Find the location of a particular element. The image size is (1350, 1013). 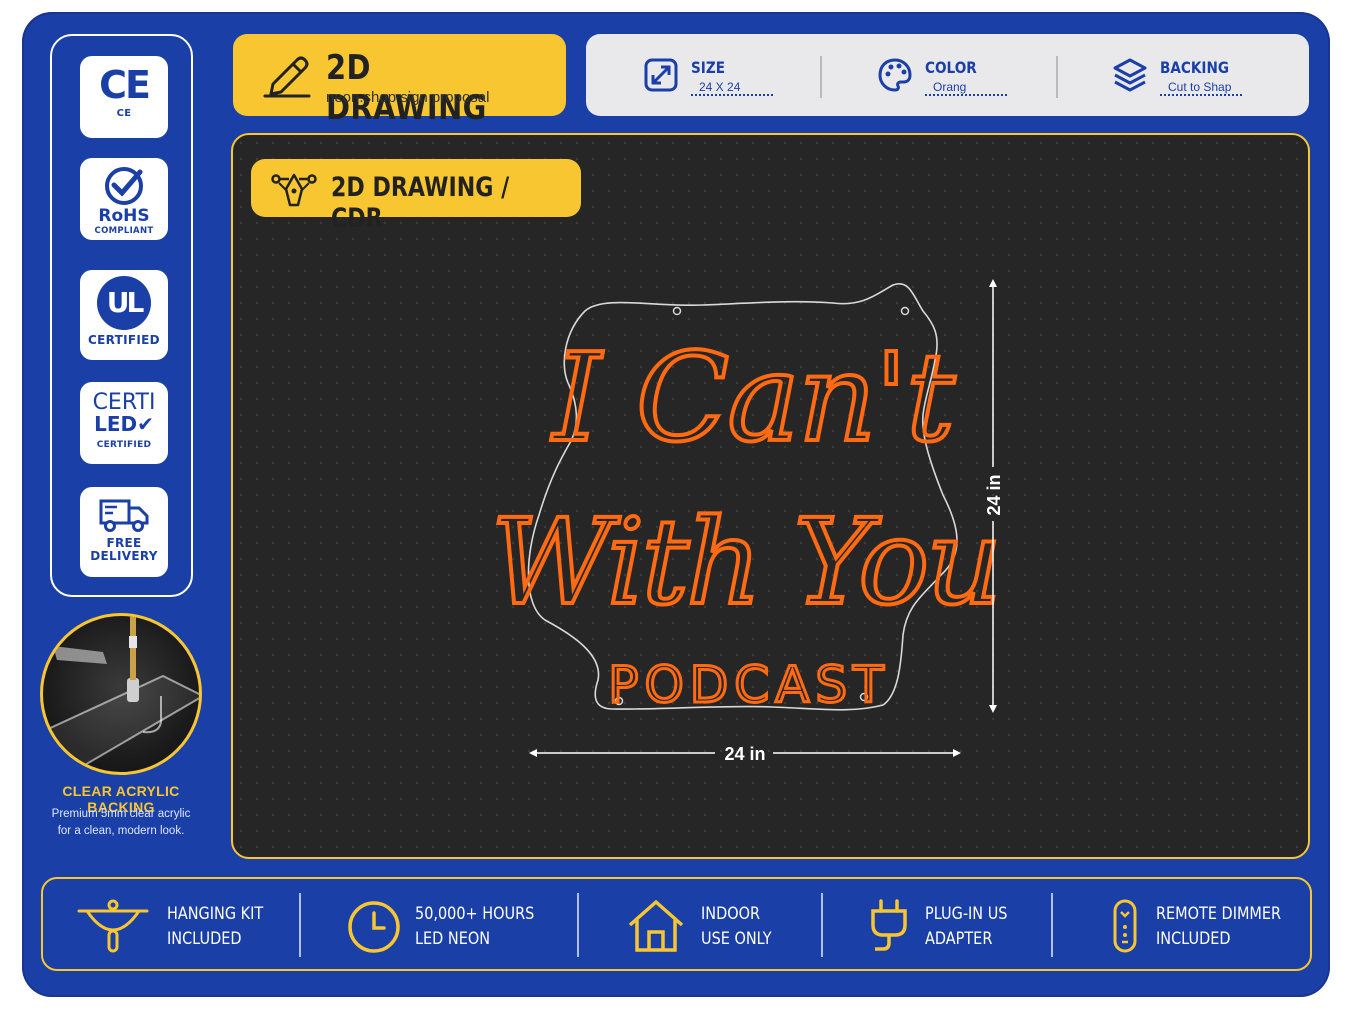

rohs-caption: COMPLIANT is located at coordinates (124, 231).